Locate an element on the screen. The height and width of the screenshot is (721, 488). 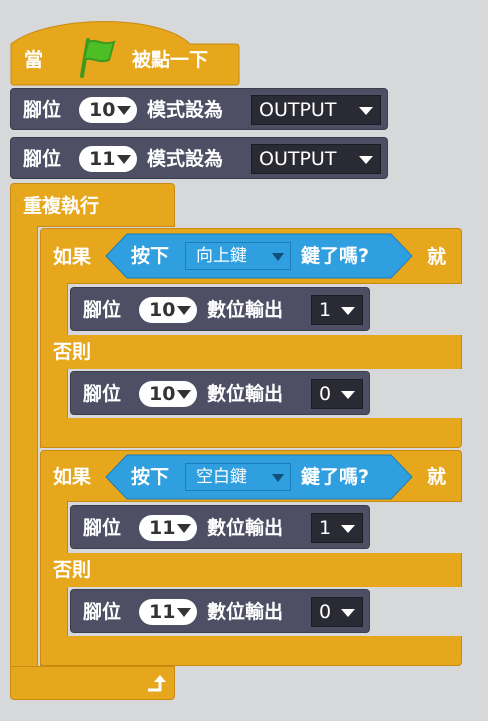
green-flag-icon is located at coordinates (97, 59).